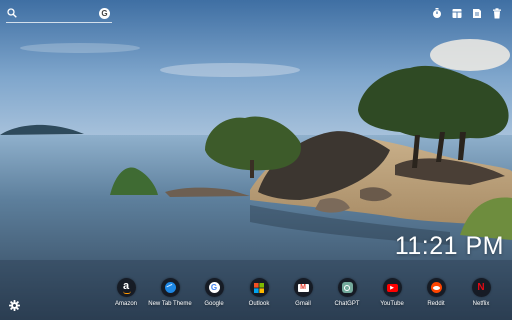 The width and height of the screenshot is (512, 320). I want to click on app-youtube: ▶ YouTube, so click(392, 292).